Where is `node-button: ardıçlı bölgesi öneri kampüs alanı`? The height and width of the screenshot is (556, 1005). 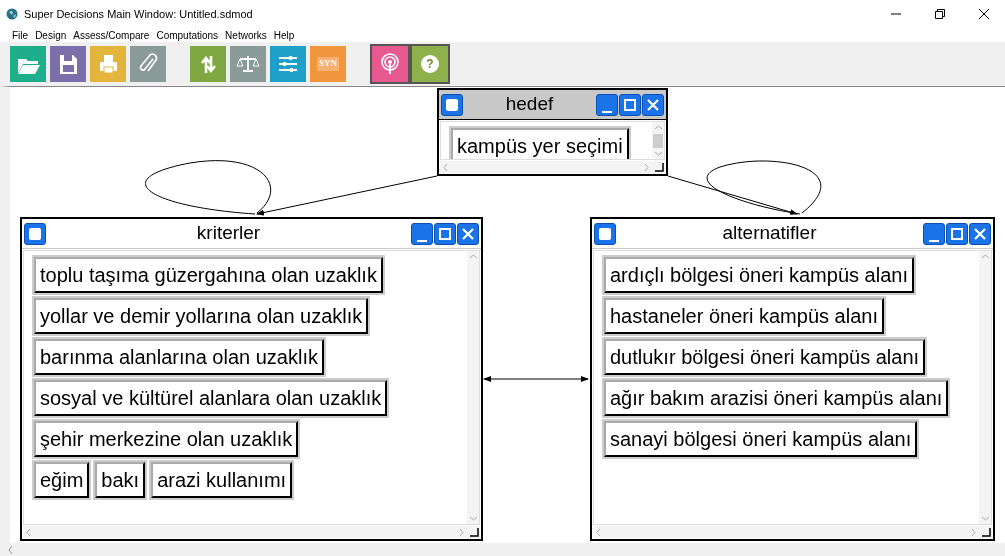 node-button: ardıçlı bölgesi öneri kampüs alanı is located at coordinates (759, 275).